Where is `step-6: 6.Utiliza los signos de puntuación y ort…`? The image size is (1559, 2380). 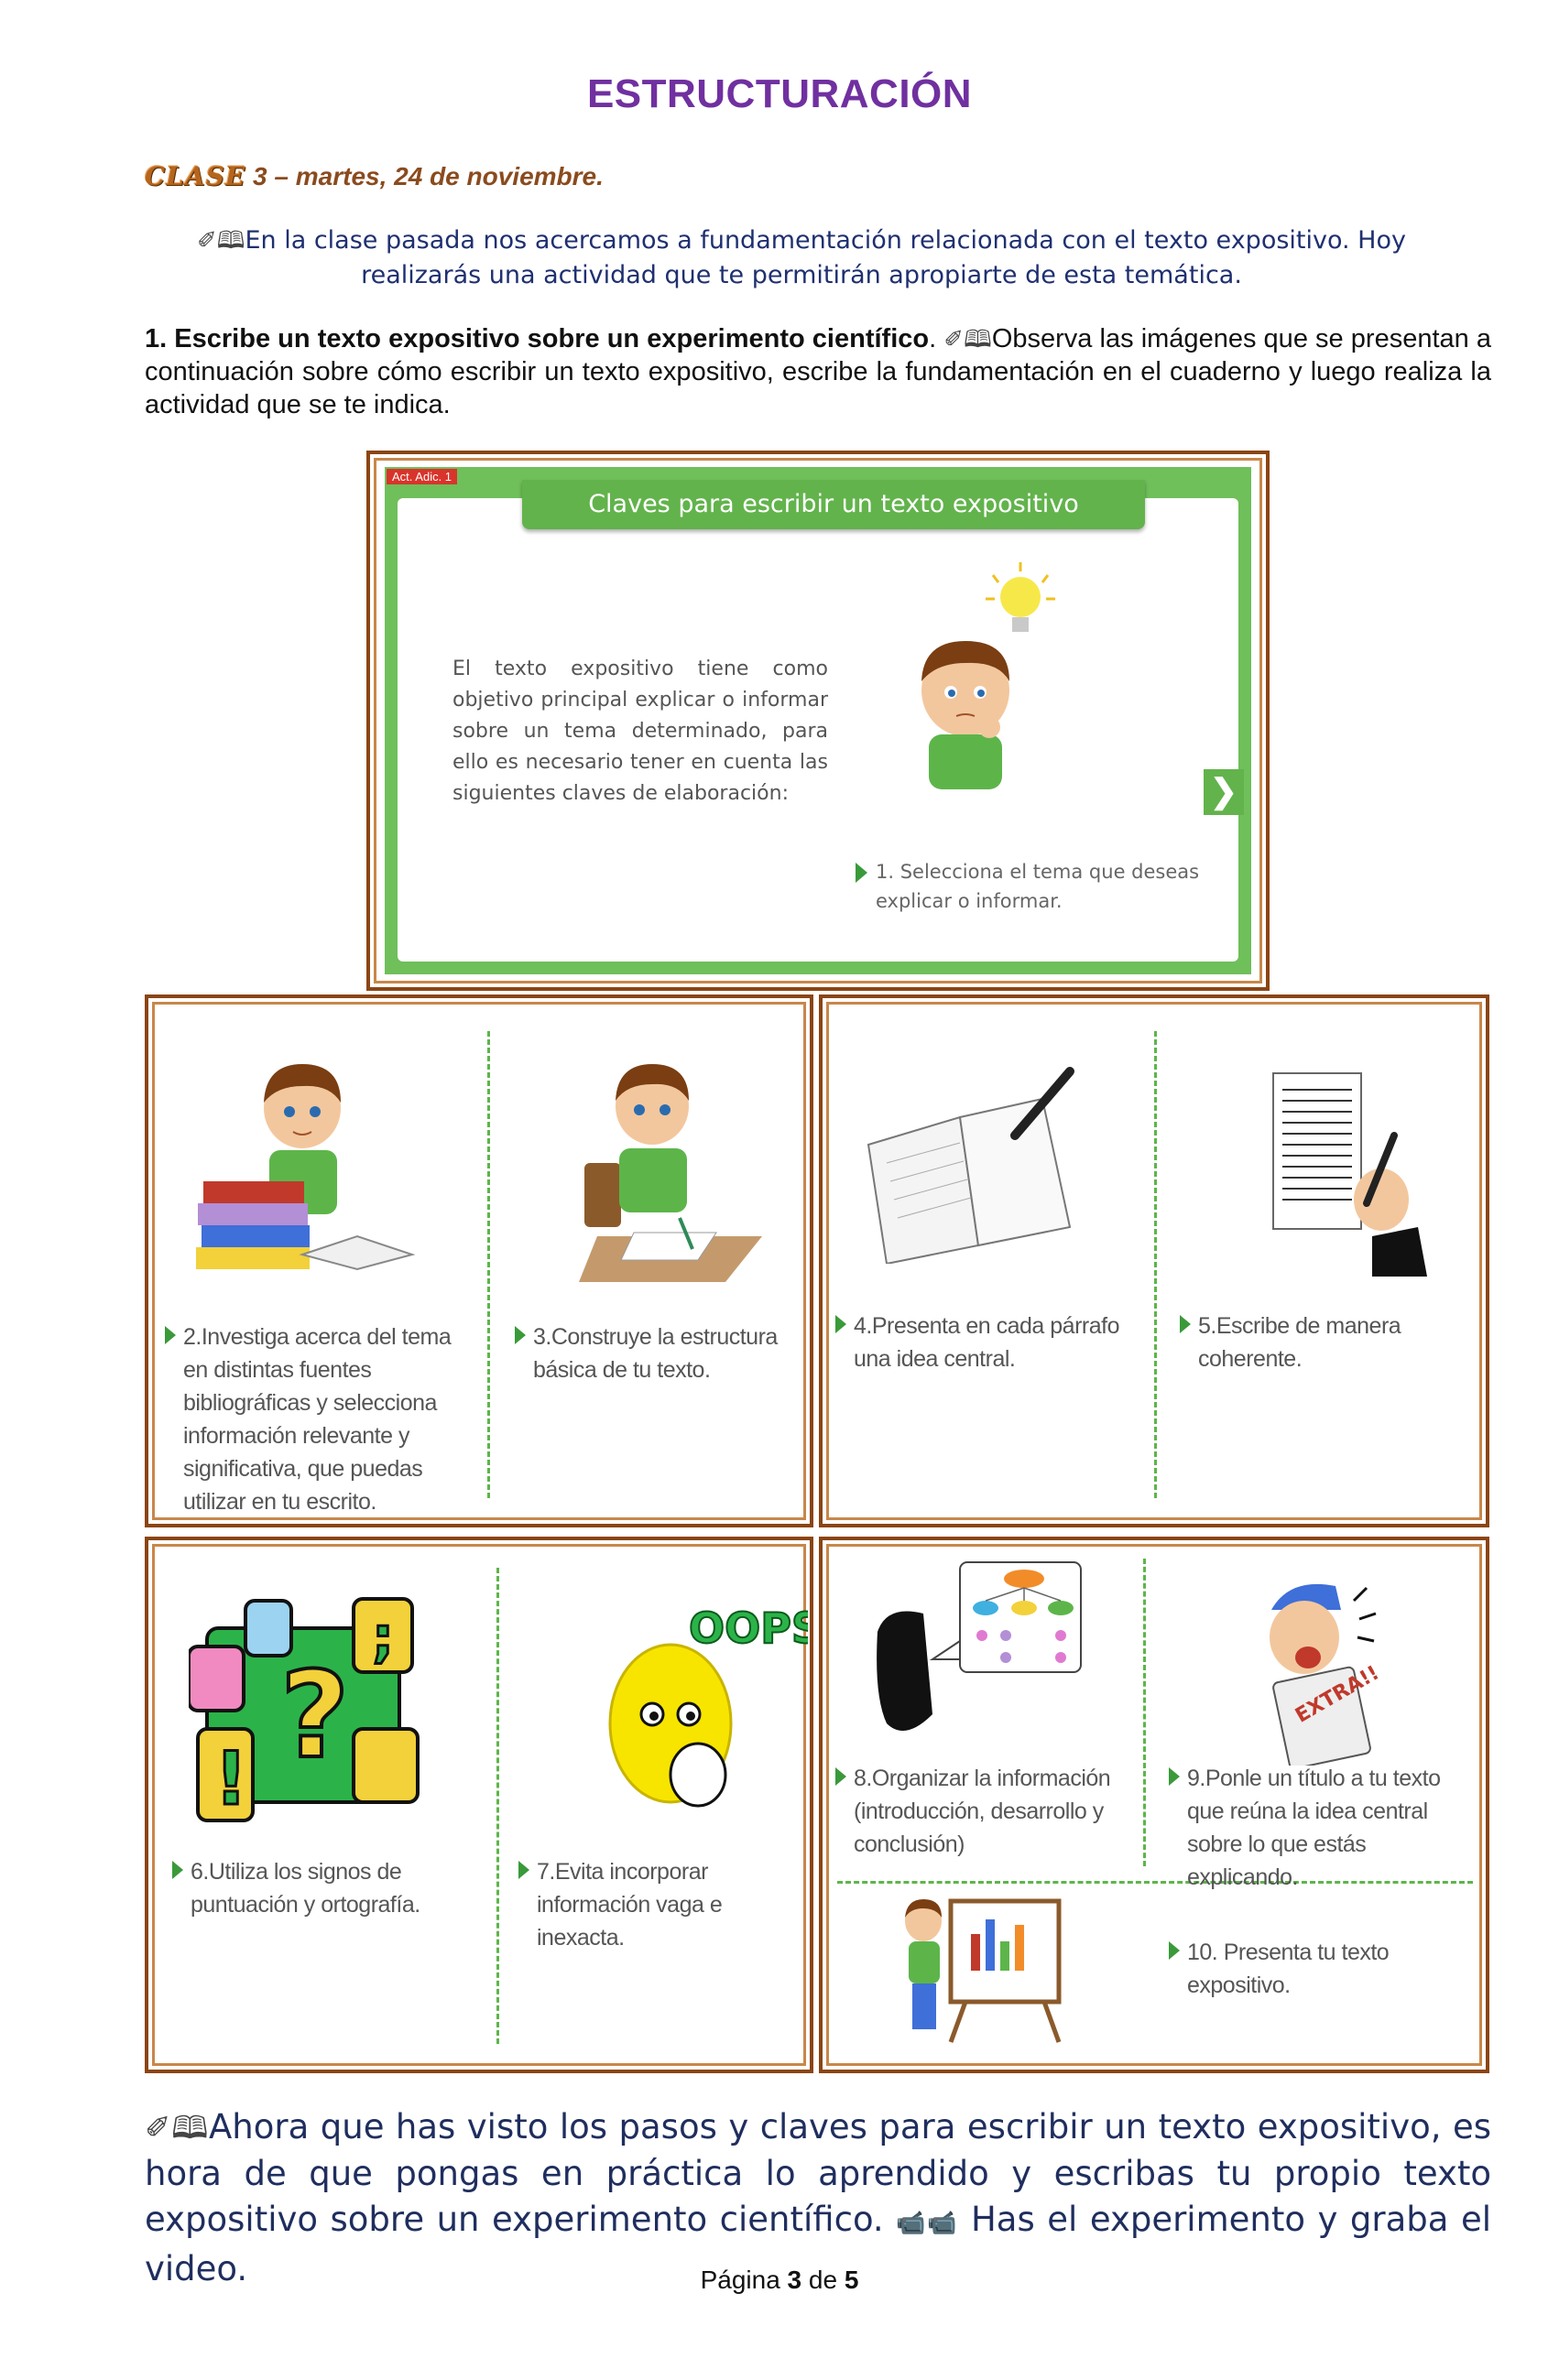
step-6: 6.Utiliza los signos de puntuación y ort… is located at coordinates (328, 1888).